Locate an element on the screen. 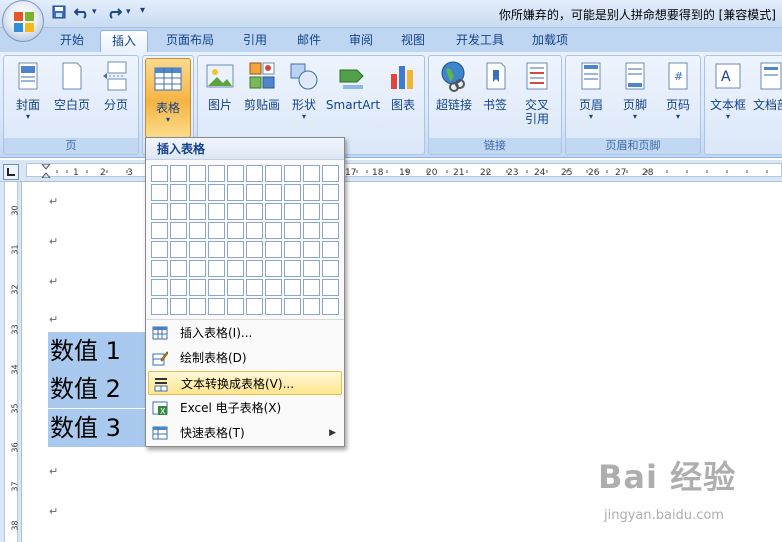 The image size is (782, 542). vertical-ruler-track: 30 31 32 33 34 35 36 37 38 is located at coordinates (12, 362).